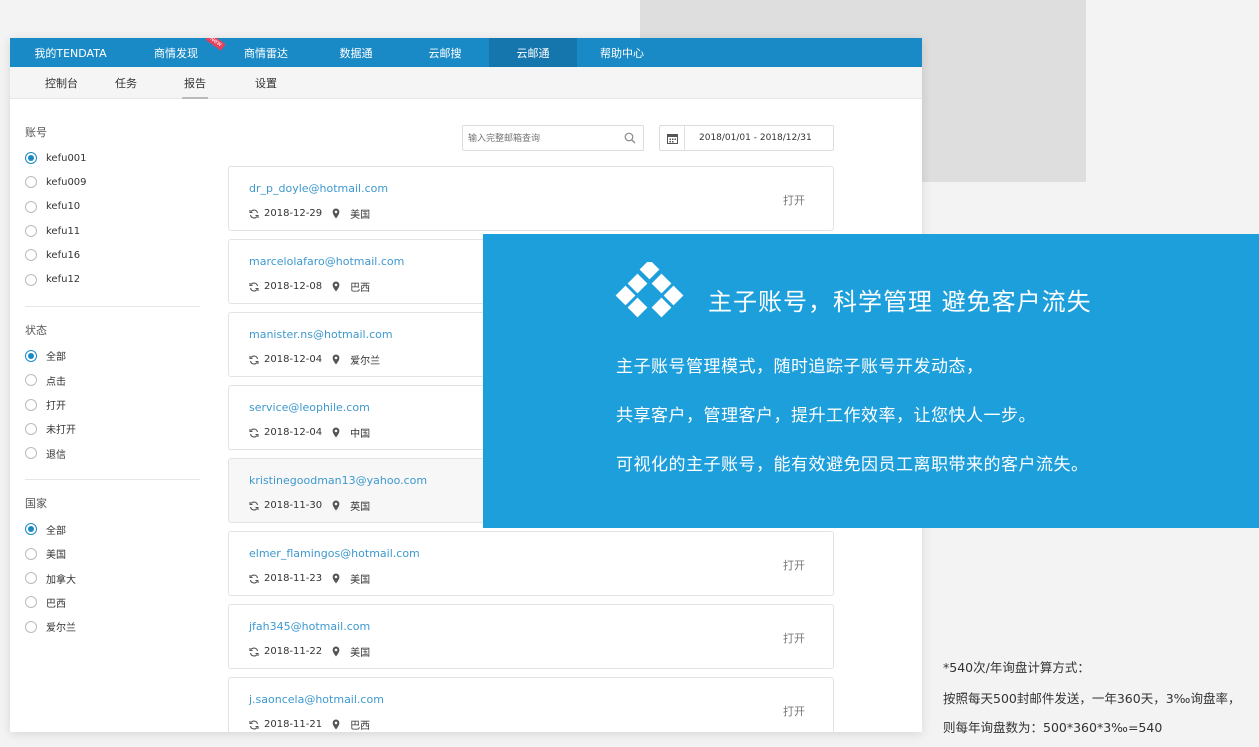  Describe the element at coordinates (293, 578) in the screenshot. I see `email-date: 2018-11-23` at that location.